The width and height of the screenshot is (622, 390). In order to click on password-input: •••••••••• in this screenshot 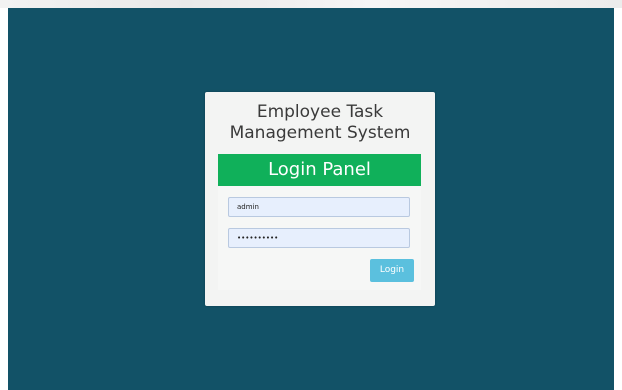, I will do `click(319, 238)`.